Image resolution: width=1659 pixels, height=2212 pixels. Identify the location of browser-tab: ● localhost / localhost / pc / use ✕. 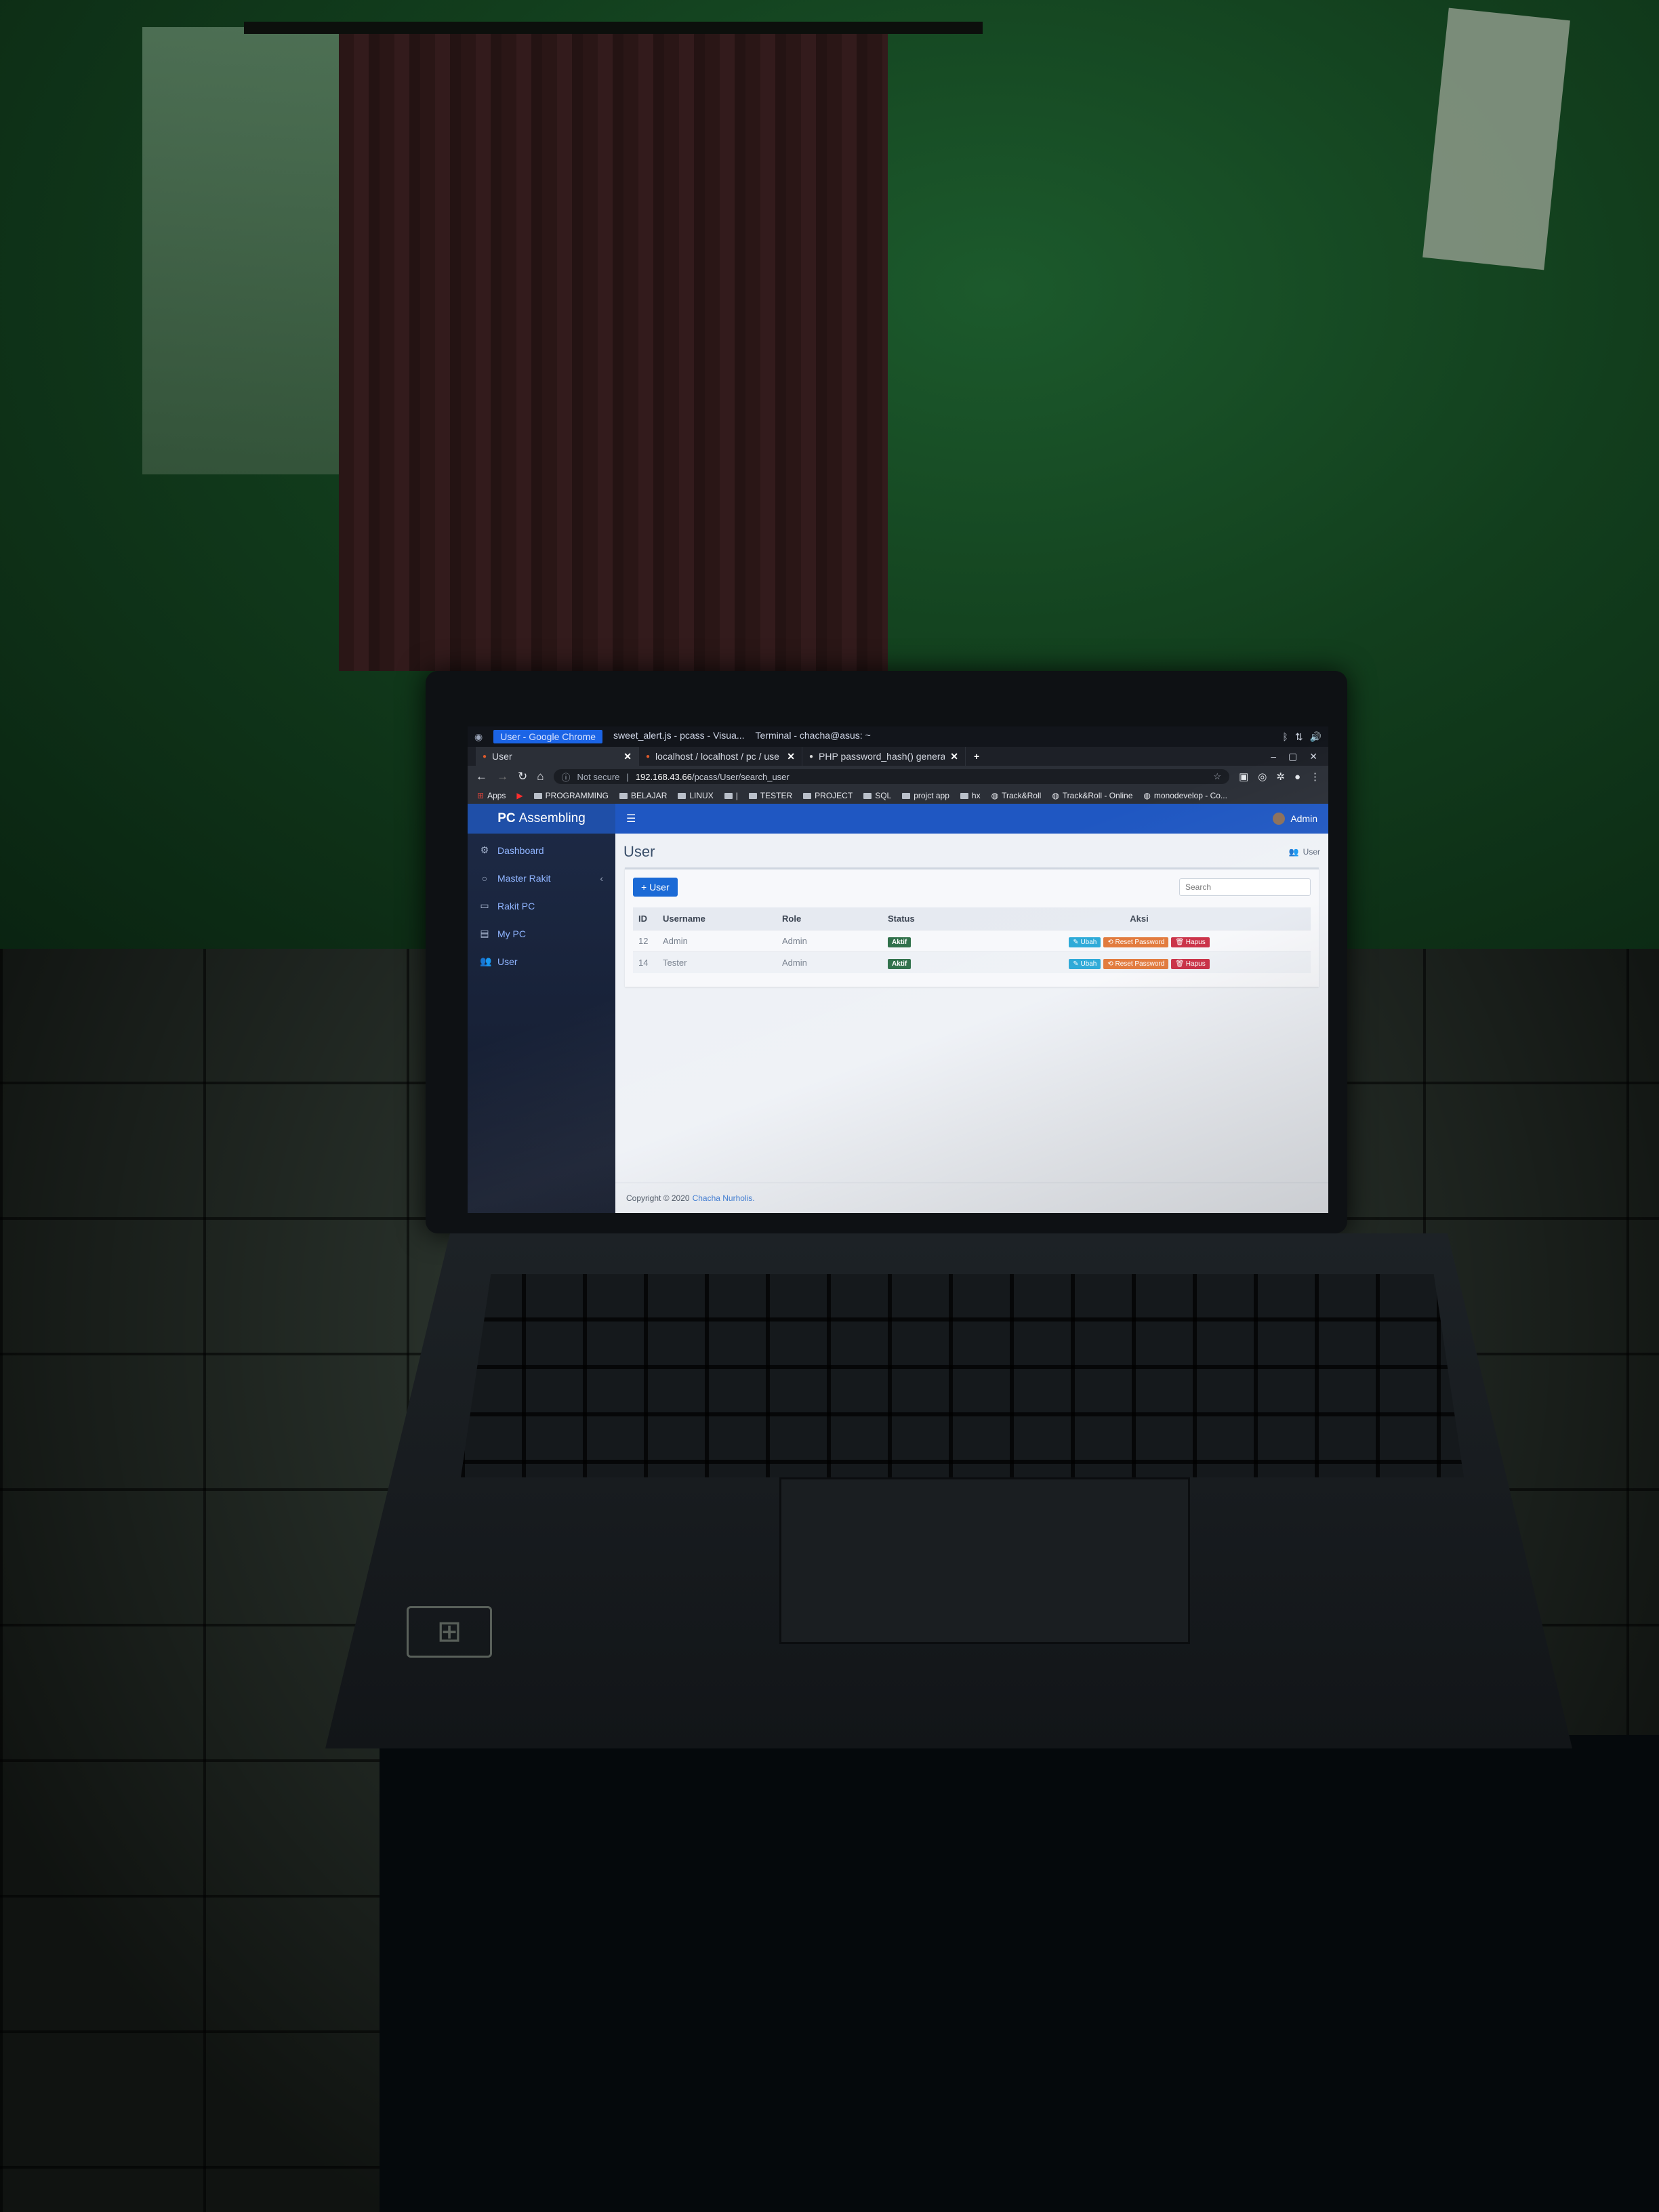
(720, 756).